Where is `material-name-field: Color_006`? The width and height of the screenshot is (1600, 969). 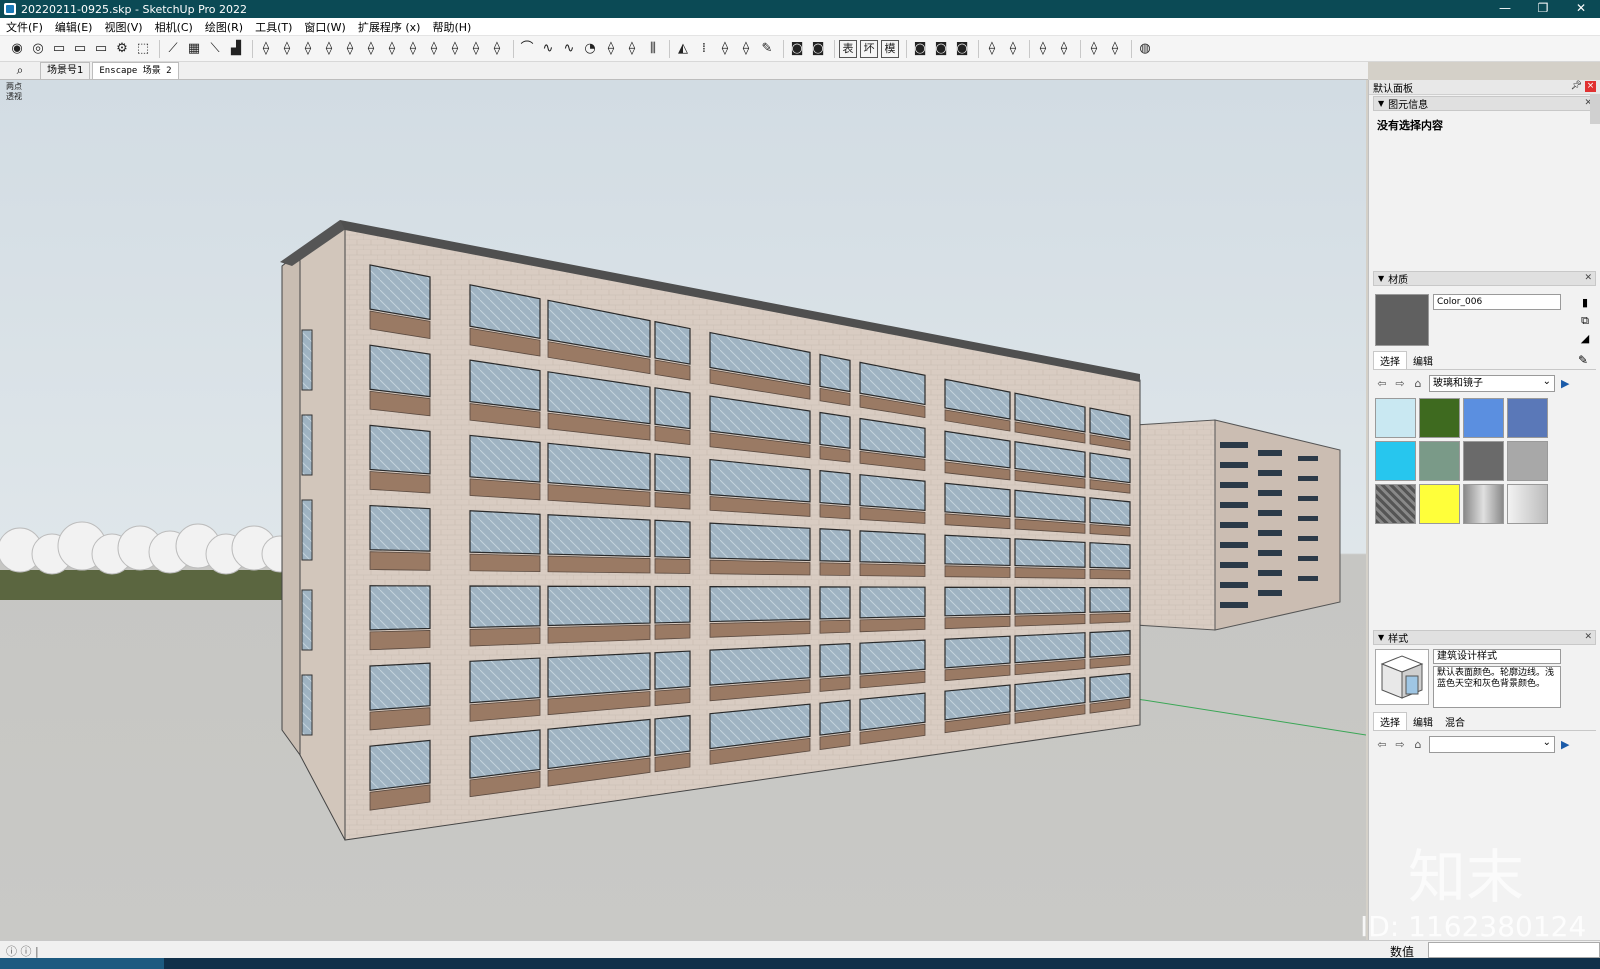 material-name-field: Color_006 is located at coordinates (1497, 302).